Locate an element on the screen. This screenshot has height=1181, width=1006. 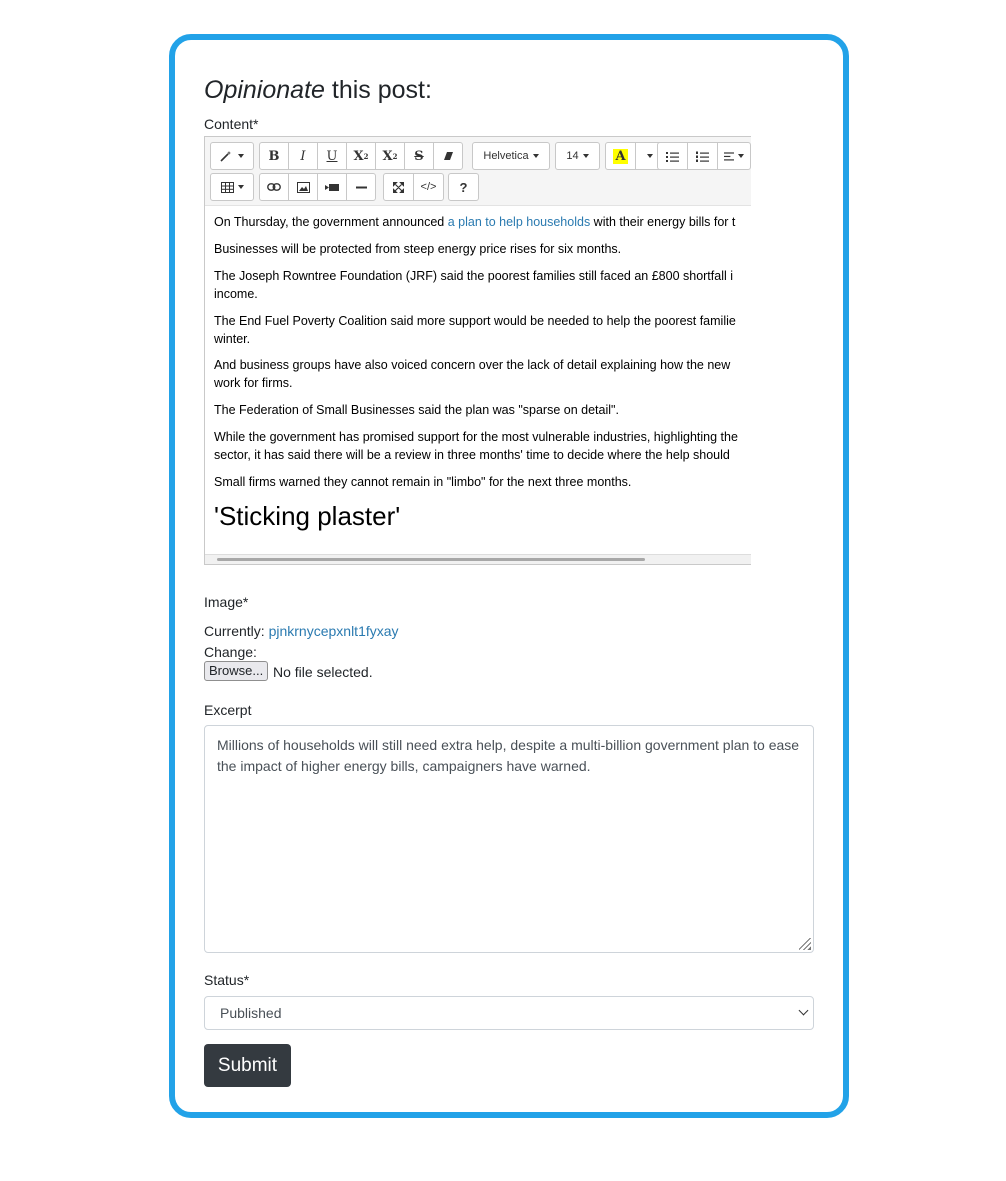
fullscreen-icon is located at coordinates (398, 187).